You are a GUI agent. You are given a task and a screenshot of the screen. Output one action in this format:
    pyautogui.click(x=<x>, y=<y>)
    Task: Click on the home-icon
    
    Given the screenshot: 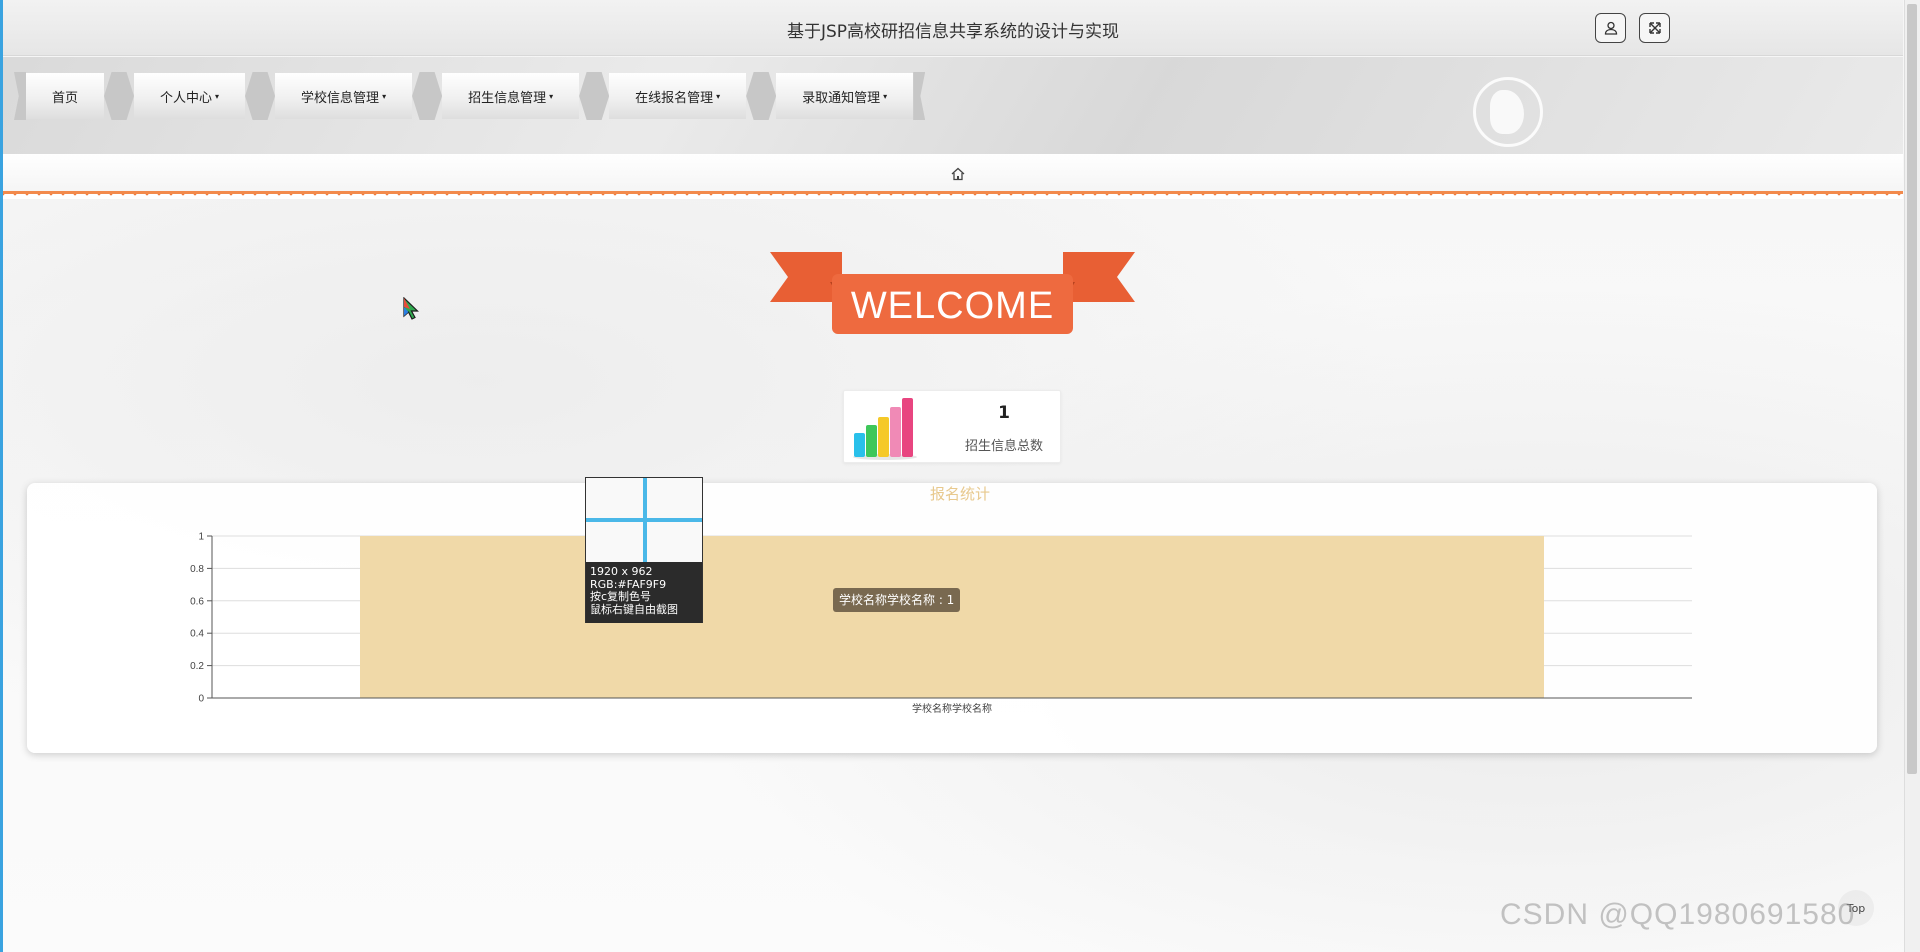 What is the action you would take?
    pyautogui.click(x=958, y=174)
    